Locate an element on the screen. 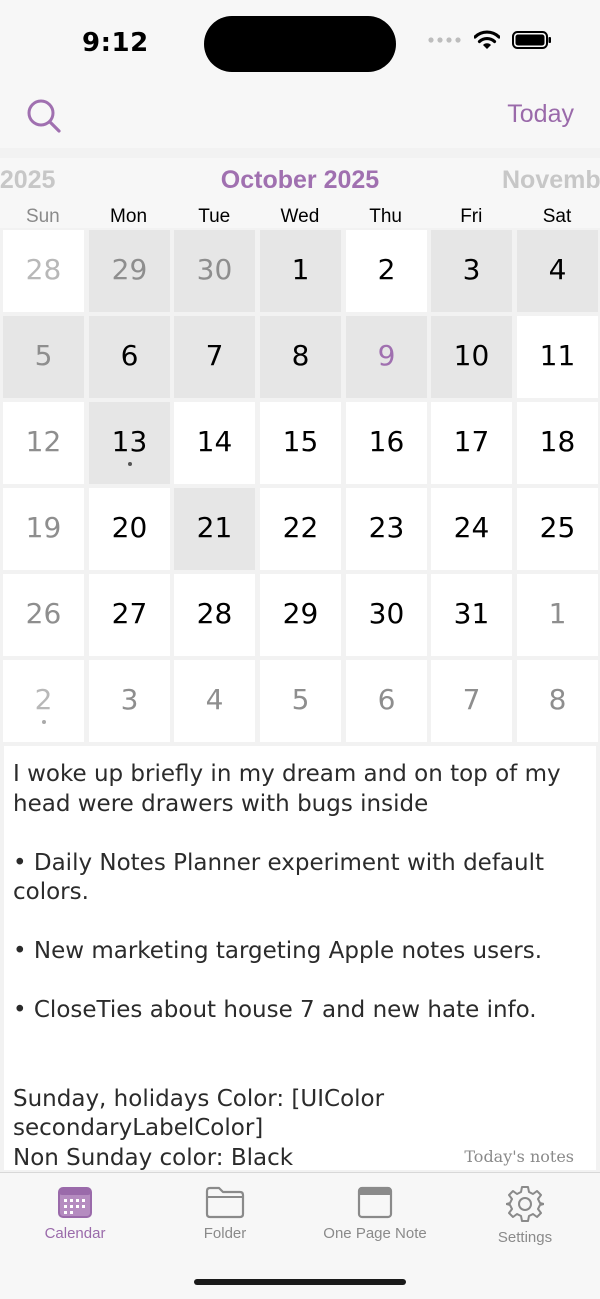 This screenshot has height=1299, width=600. day-number: 1 is located at coordinates (300, 269).